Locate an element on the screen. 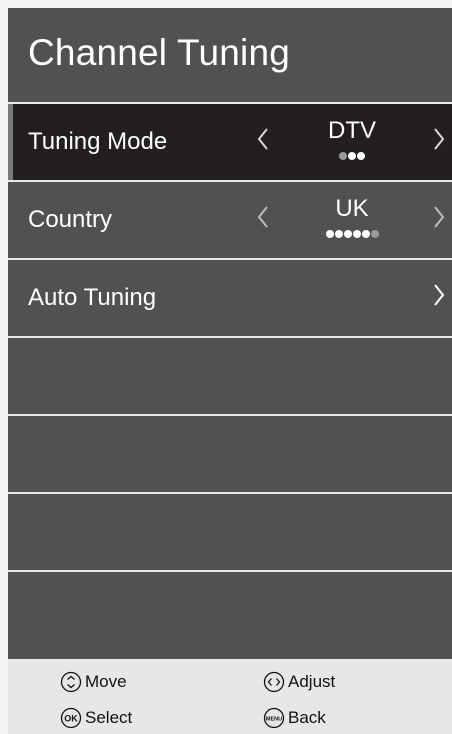 Image resolution: width=452 pixels, height=734 pixels. up-down-icon is located at coordinates (71, 682).